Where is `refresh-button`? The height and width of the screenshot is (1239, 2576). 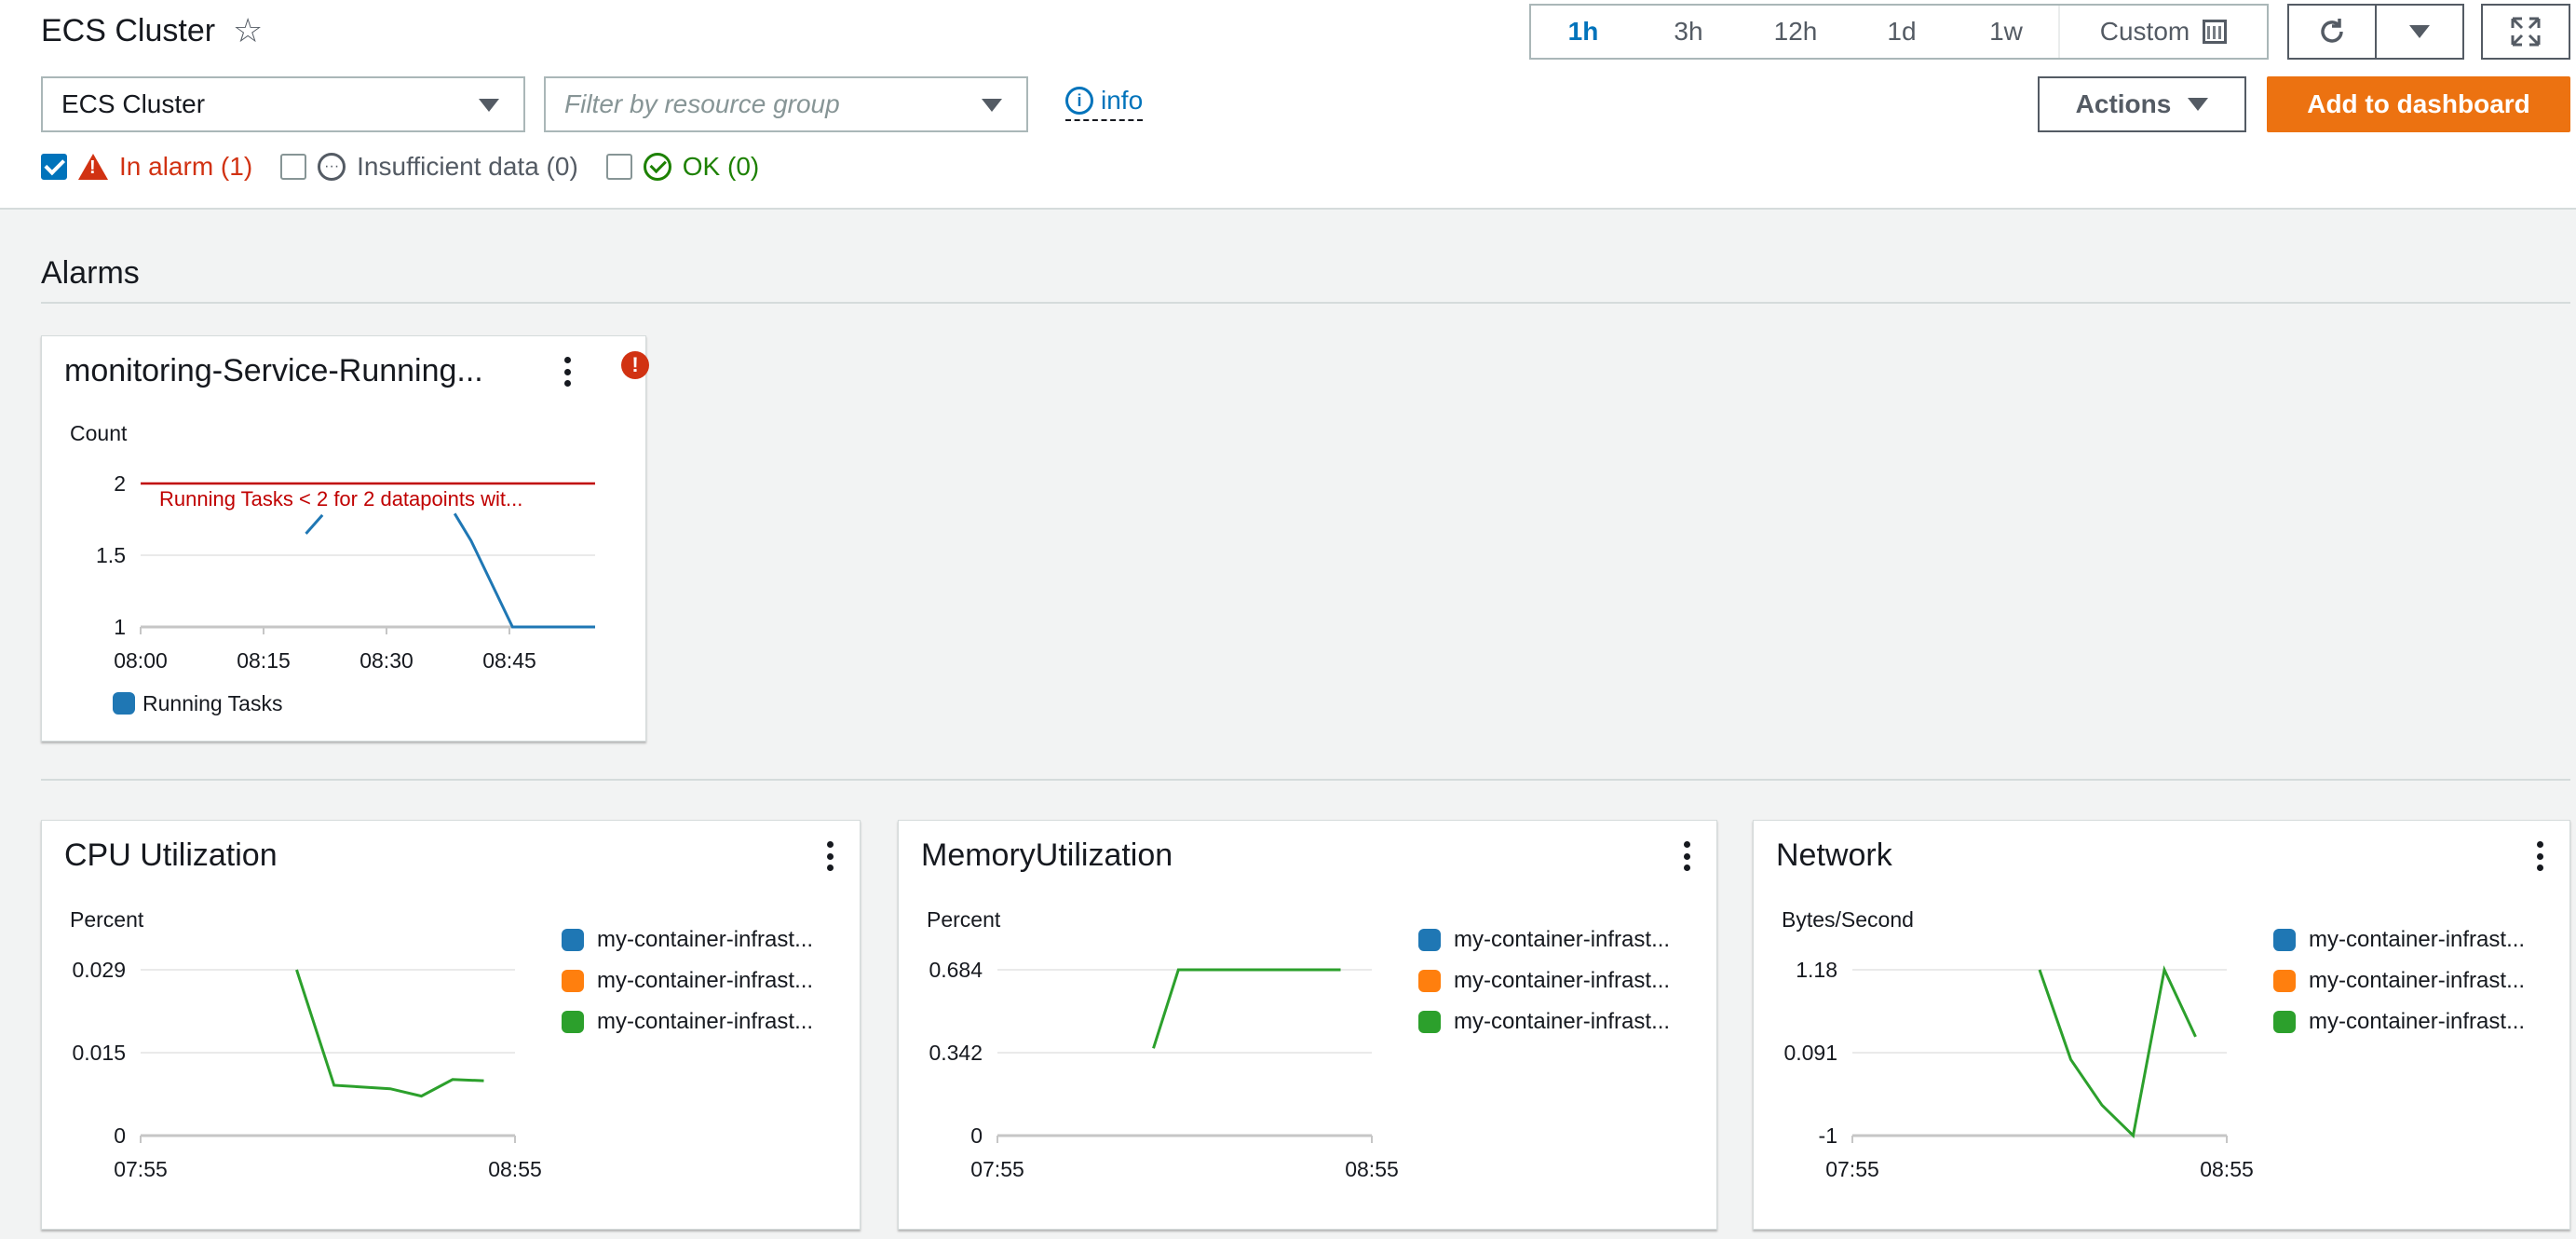
refresh-button is located at coordinates (2333, 32).